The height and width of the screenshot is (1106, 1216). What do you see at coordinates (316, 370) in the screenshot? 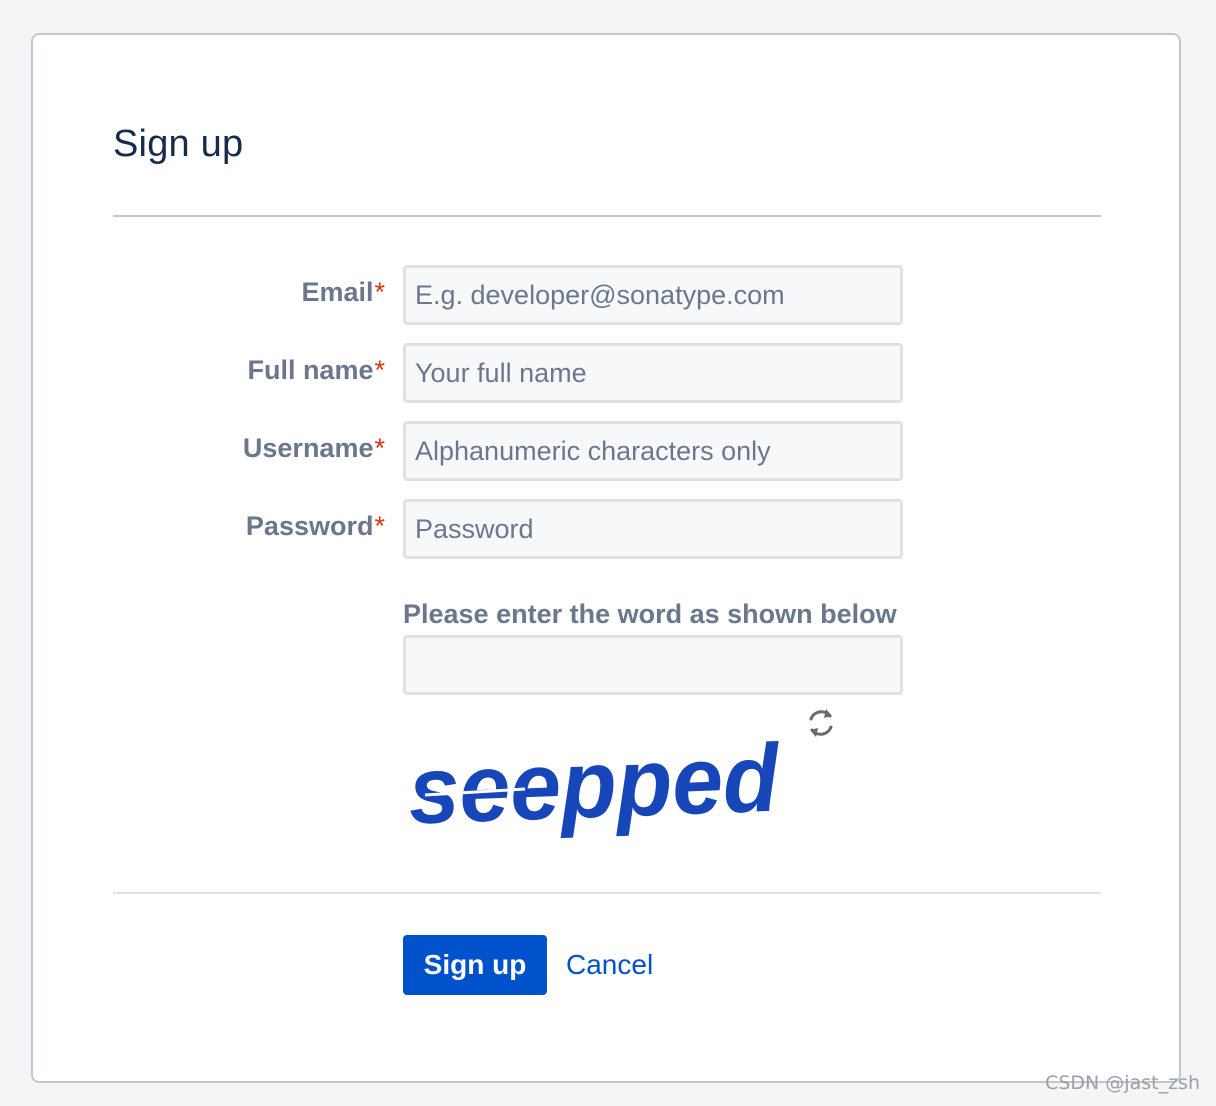
I see `fullname-label: Full name*` at bounding box center [316, 370].